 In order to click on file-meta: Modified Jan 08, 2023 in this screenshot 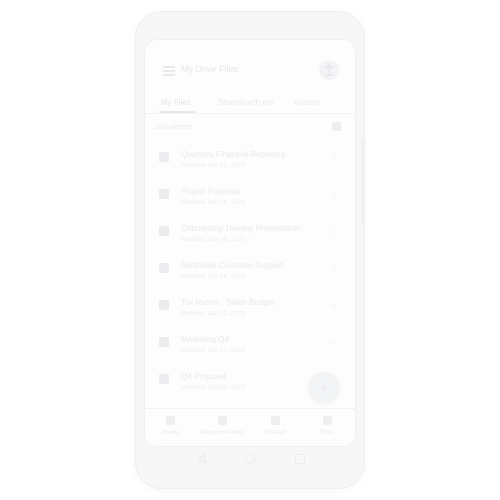, I will do `click(213, 387)`.